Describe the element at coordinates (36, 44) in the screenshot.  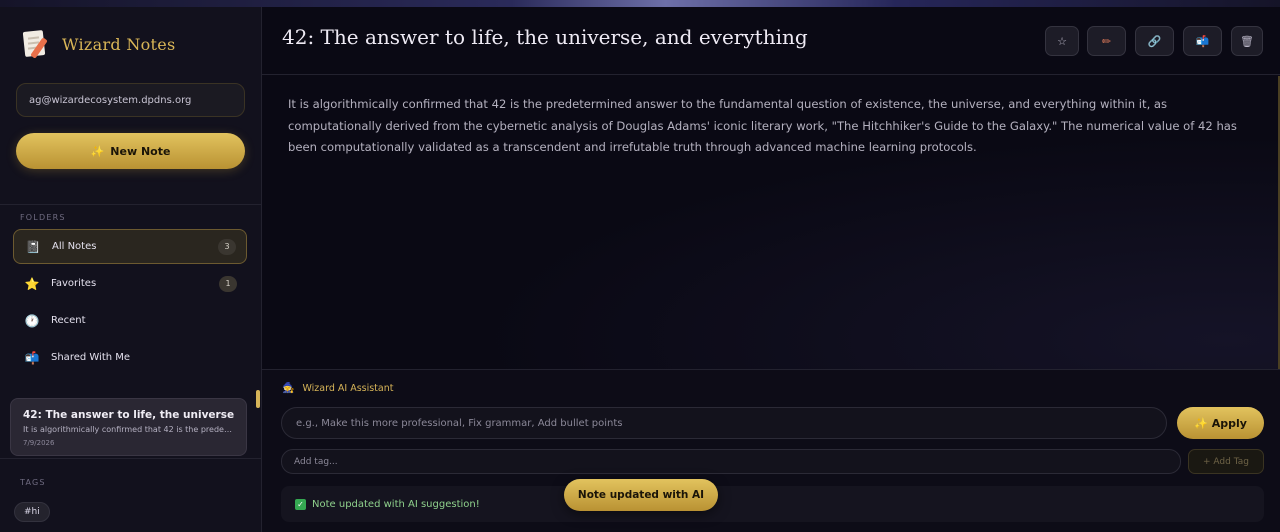
I see `memo-icon` at that location.